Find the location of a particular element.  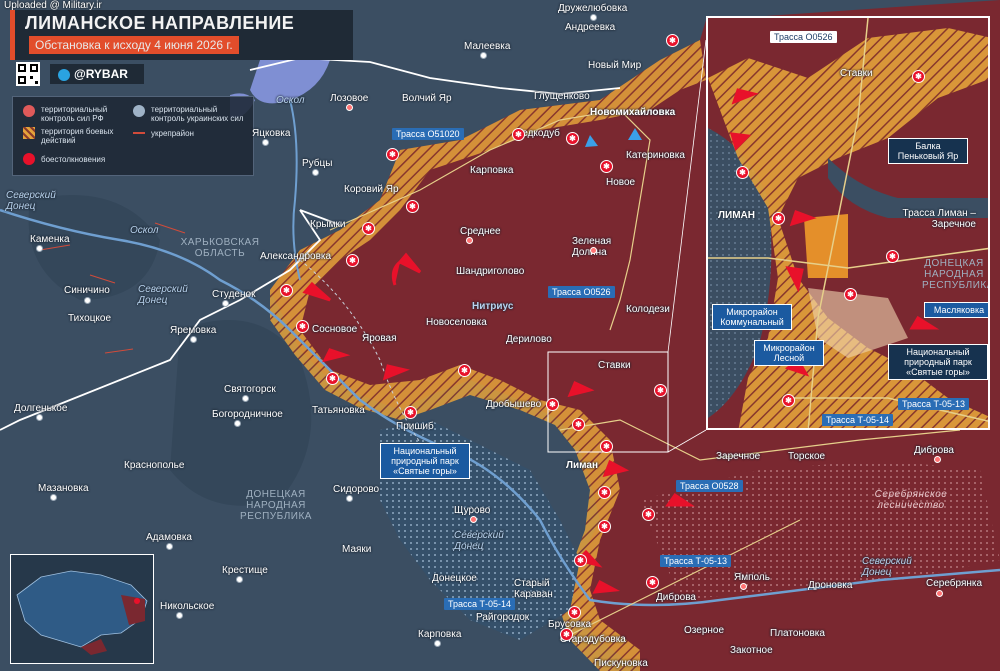

town-label: Среднее is located at coordinates (480, 231).